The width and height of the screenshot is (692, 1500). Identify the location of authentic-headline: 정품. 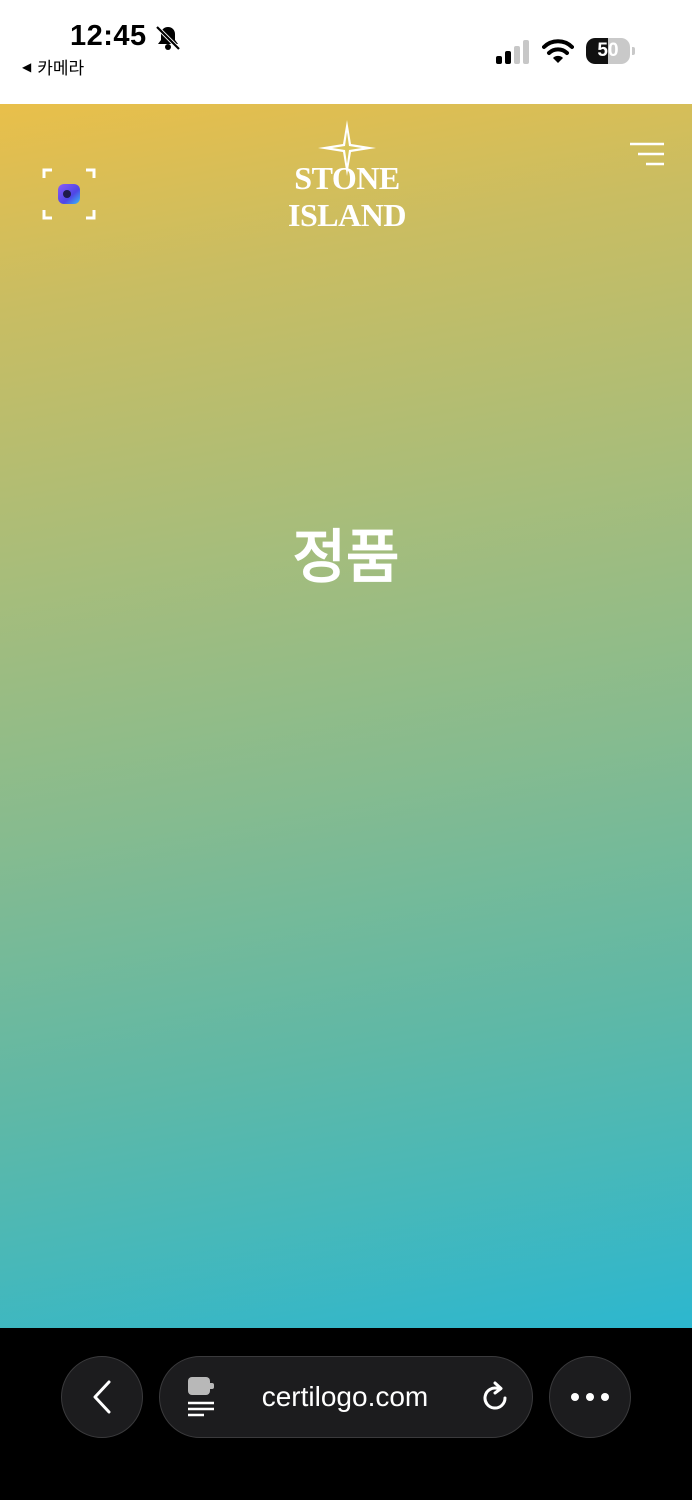
(346, 557).